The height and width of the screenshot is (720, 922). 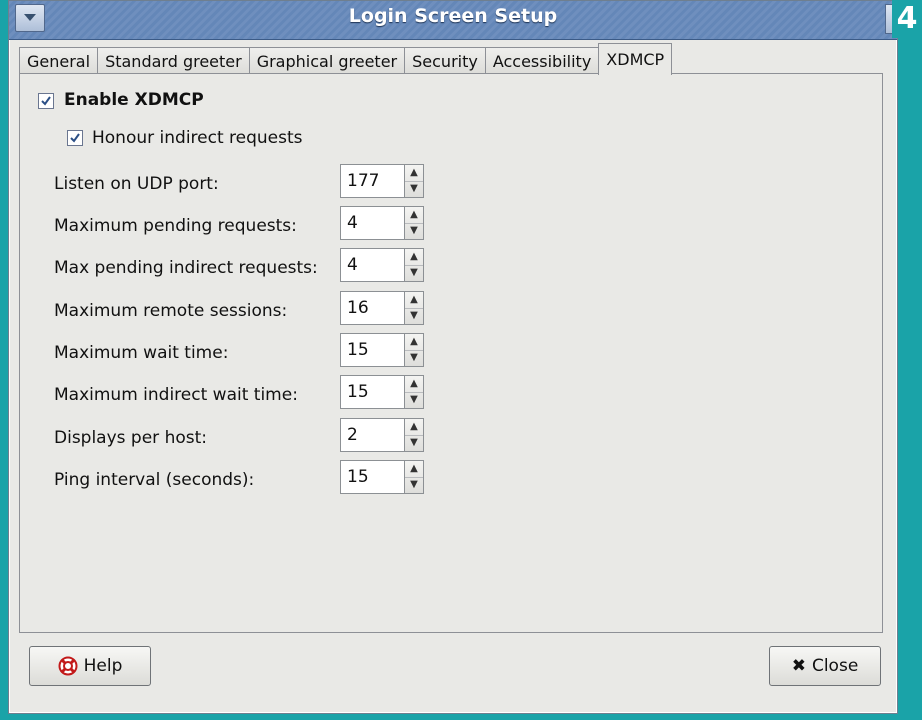 What do you see at coordinates (372, 265) in the screenshot?
I see `max-pending-indirect-input: 4` at bounding box center [372, 265].